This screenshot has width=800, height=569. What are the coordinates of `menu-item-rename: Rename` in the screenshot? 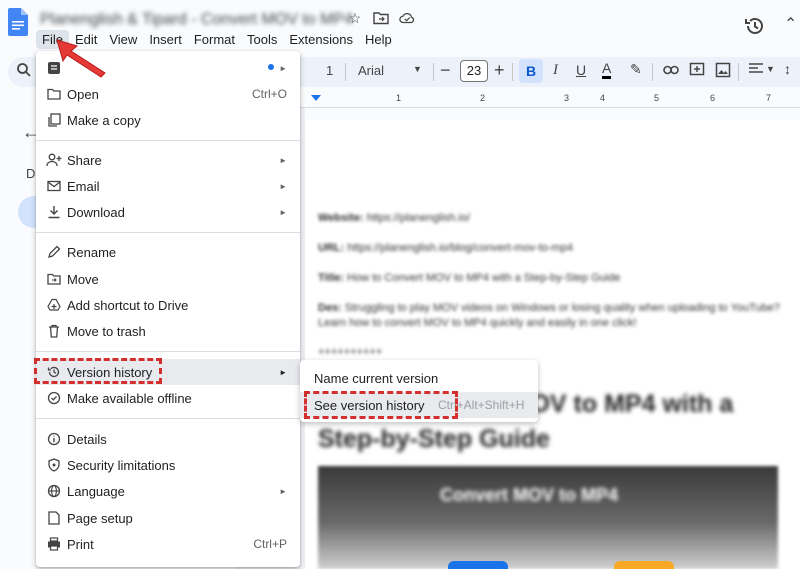 It's located at (168, 252).